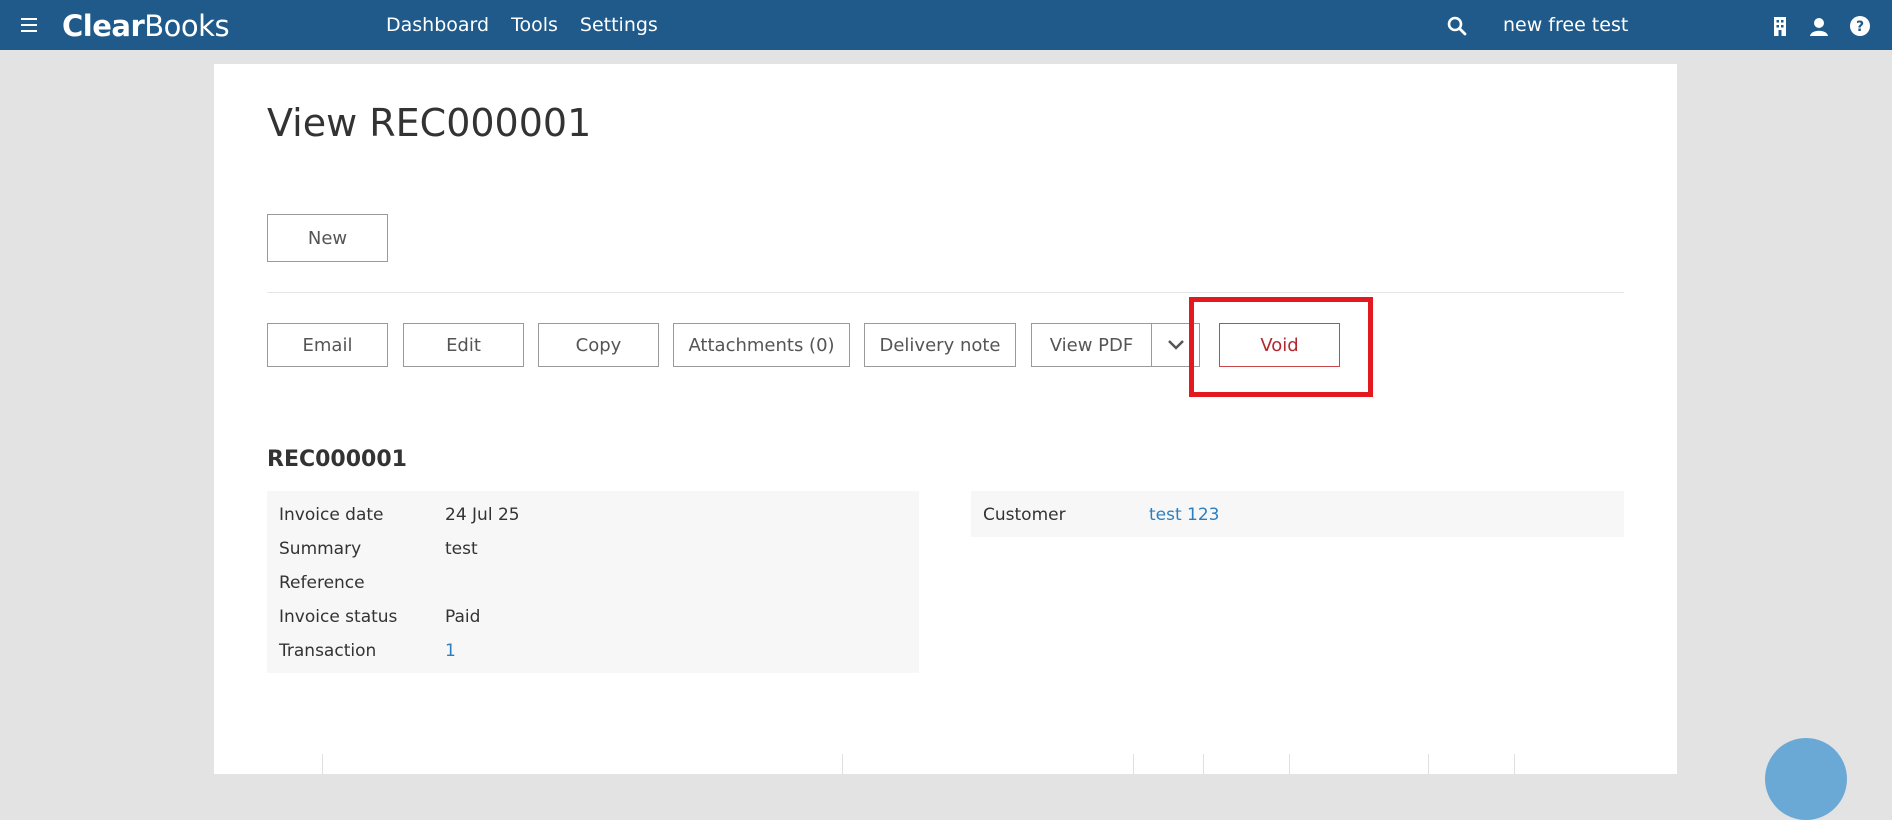 The width and height of the screenshot is (1892, 820). Describe the element at coordinates (1024, 515) in the screenshot. I see `field-label: Customer` at that location.